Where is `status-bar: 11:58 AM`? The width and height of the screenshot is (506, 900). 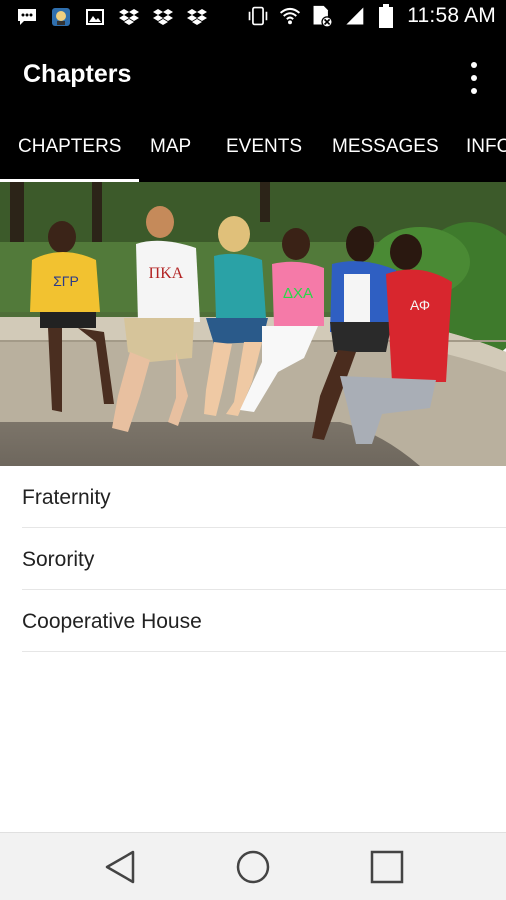 status-bar: 11:58 AM is located at coordinates (253, 19).